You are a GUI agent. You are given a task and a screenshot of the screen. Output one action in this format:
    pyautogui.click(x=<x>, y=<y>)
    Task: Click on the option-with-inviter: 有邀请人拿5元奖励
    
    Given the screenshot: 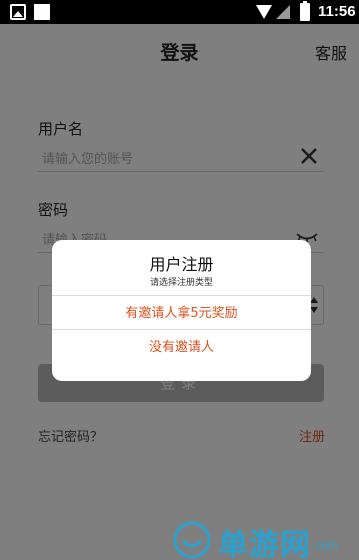 What is the action you would take?
    pyautogui.click(x=181, y=314)
    